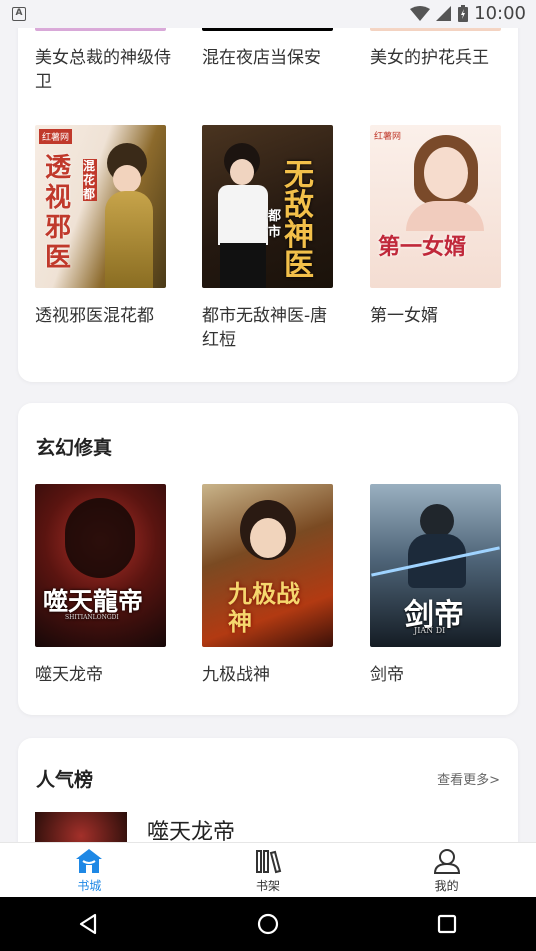 The width and height of the screenshot is (536, 951). I want to click on book-item: 九极战神 九极战神, so click(272, 585).